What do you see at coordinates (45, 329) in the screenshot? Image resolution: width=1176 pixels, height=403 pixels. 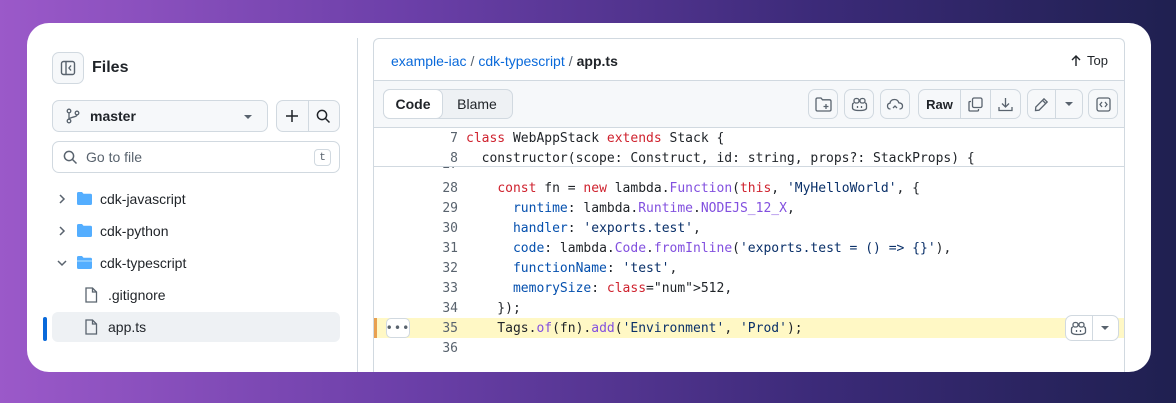 I see `selected-indicator` at bounding box center [45, 329].